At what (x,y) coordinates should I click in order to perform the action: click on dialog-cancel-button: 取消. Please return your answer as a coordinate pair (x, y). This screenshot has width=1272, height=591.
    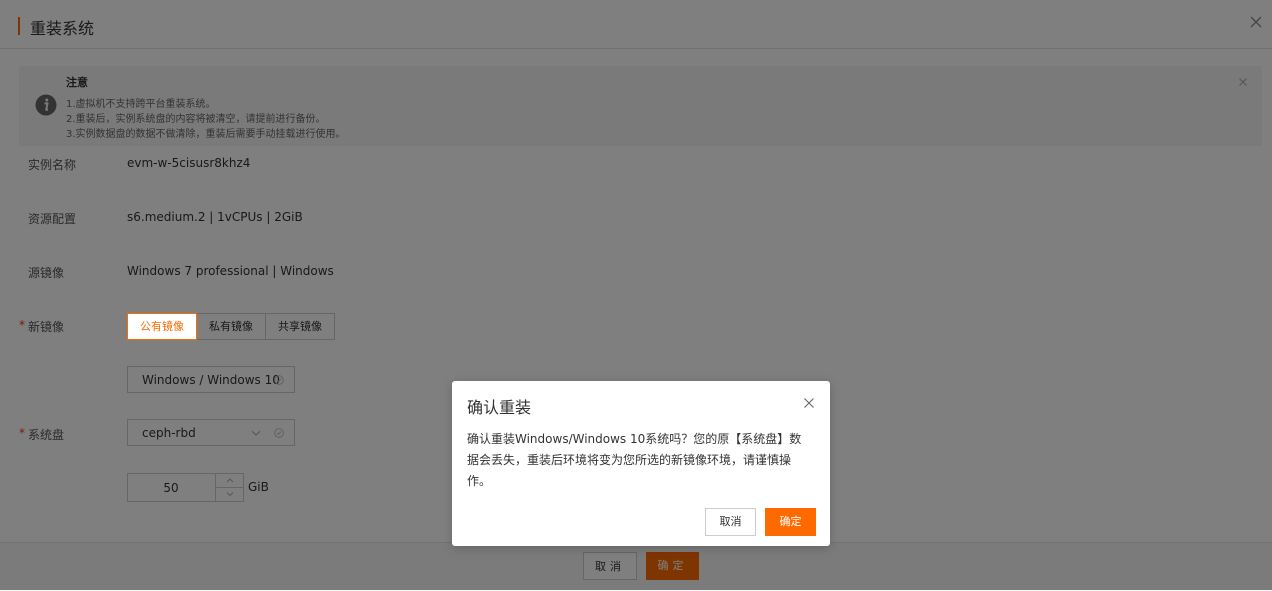
    Looking at the image, I should click on (730, 522).